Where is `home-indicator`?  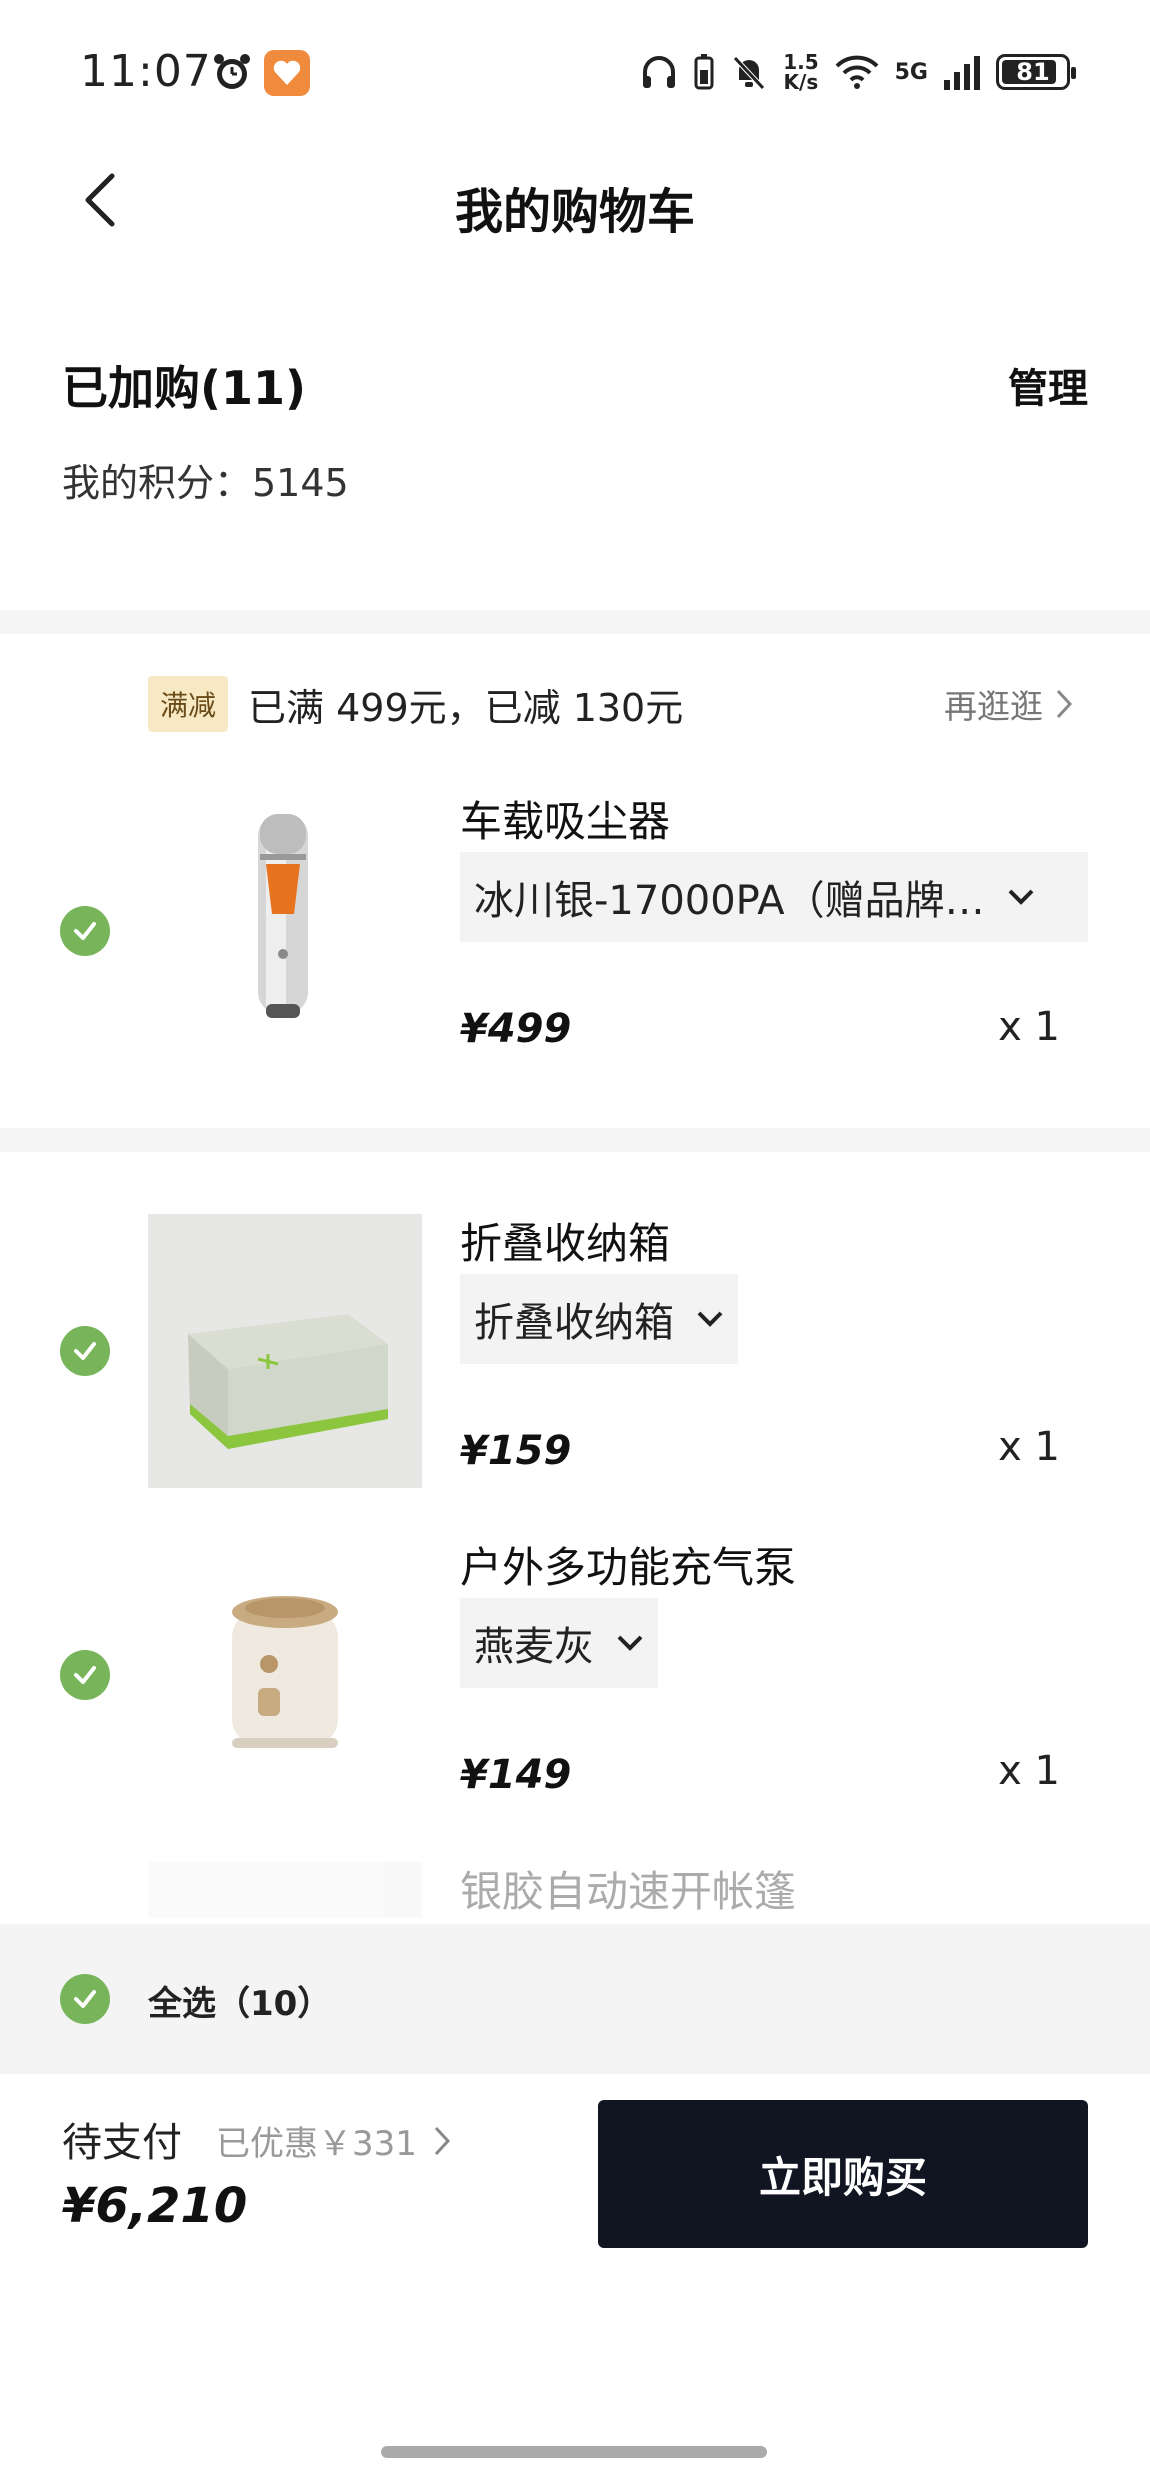
home-indicator is located at coordinates (574, 2452).